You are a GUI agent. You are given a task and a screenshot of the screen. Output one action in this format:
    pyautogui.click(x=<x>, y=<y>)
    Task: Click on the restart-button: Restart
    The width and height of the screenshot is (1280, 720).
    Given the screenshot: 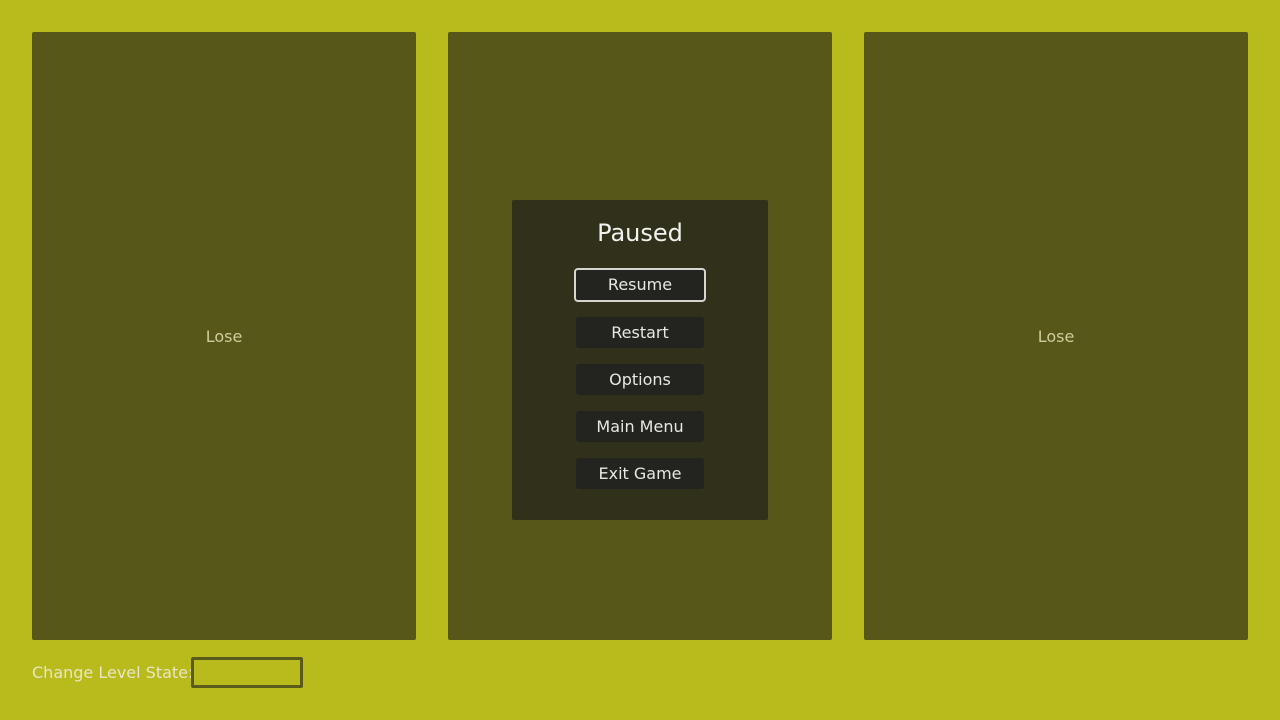 What is the action you would take?
    pyautogui.click(x=640, y=332)
    